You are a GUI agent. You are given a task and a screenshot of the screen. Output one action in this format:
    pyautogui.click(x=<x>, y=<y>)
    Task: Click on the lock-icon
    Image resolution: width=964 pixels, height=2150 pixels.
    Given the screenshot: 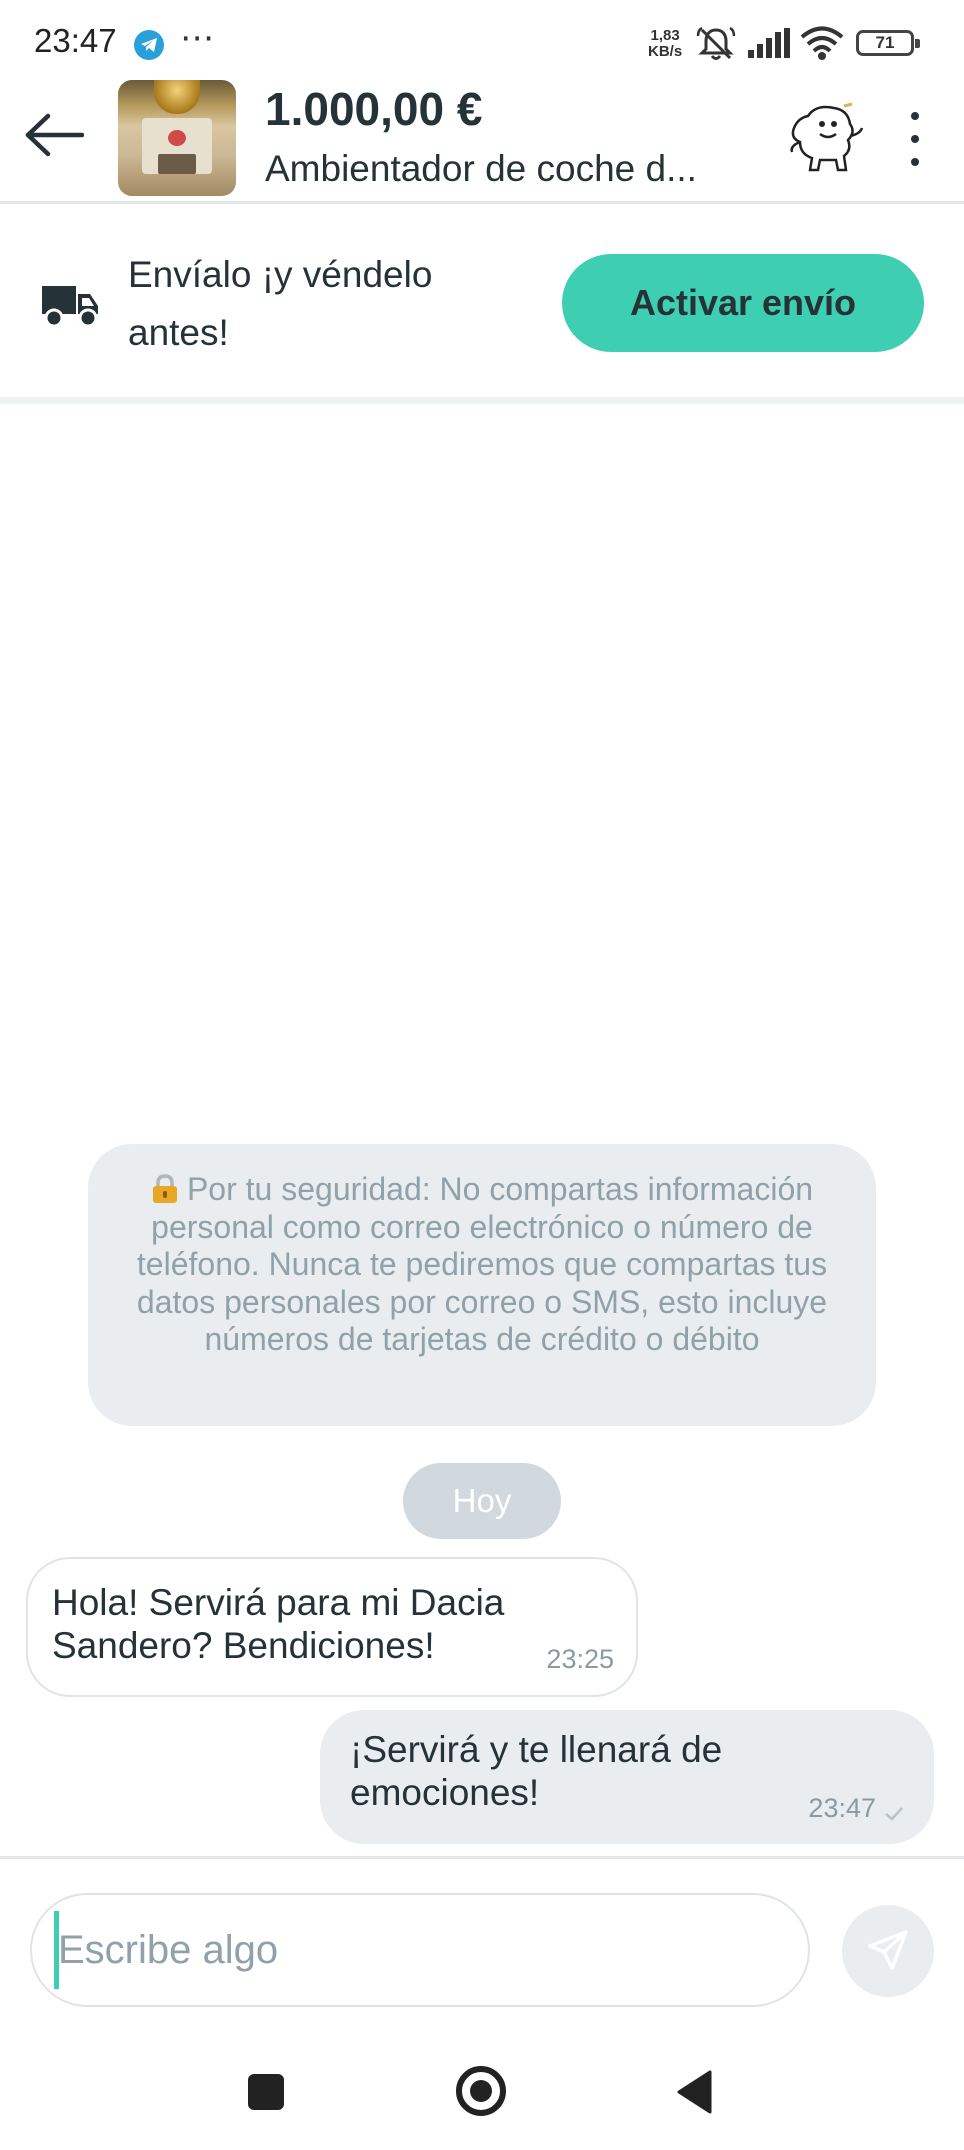 What is the action you would take?
    pyautogui.click(x=164, y=1188)
    